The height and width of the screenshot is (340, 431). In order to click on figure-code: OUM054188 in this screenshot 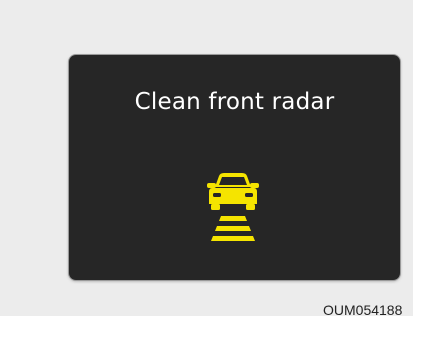, I will do `click(363, 310)`.